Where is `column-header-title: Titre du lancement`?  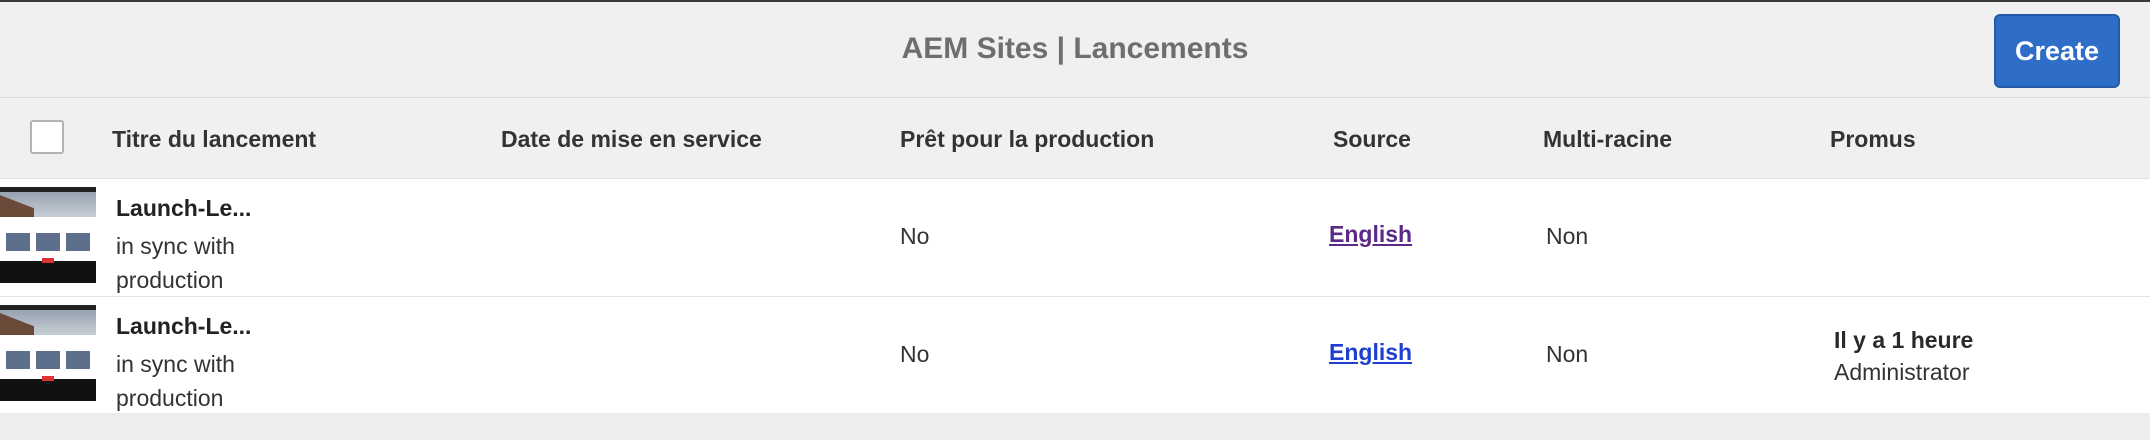 column-header-title: Titre du lancement is located at coordinates (214, 139).